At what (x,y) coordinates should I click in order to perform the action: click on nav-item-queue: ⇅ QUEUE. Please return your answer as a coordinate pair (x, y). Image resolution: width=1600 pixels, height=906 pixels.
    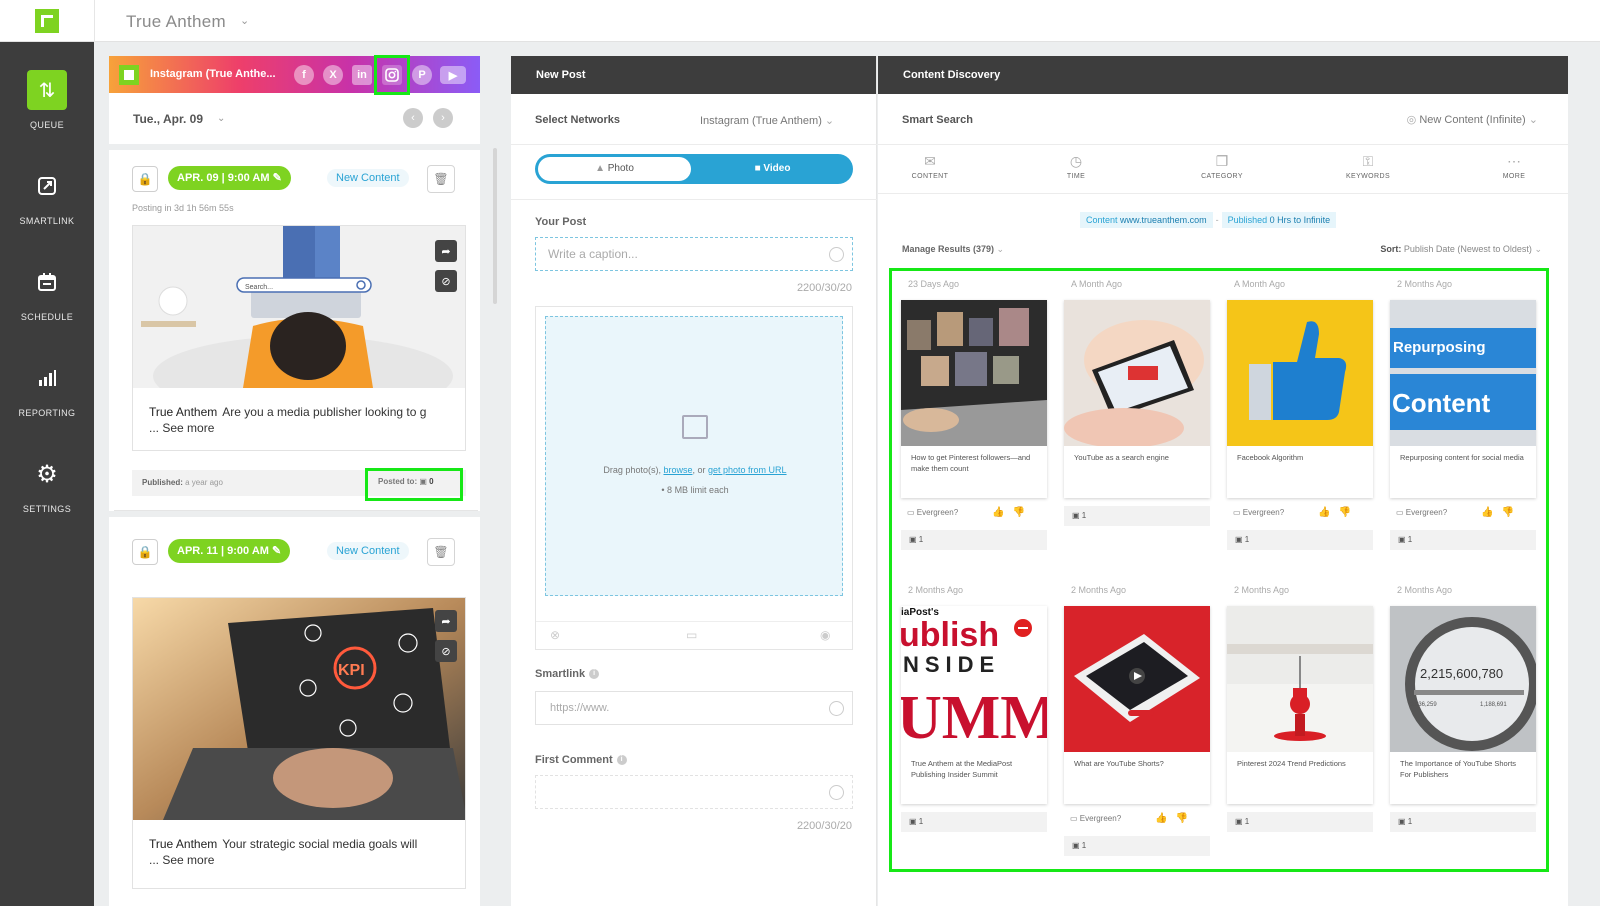
    Looking at the image, I should click on (47, 100).